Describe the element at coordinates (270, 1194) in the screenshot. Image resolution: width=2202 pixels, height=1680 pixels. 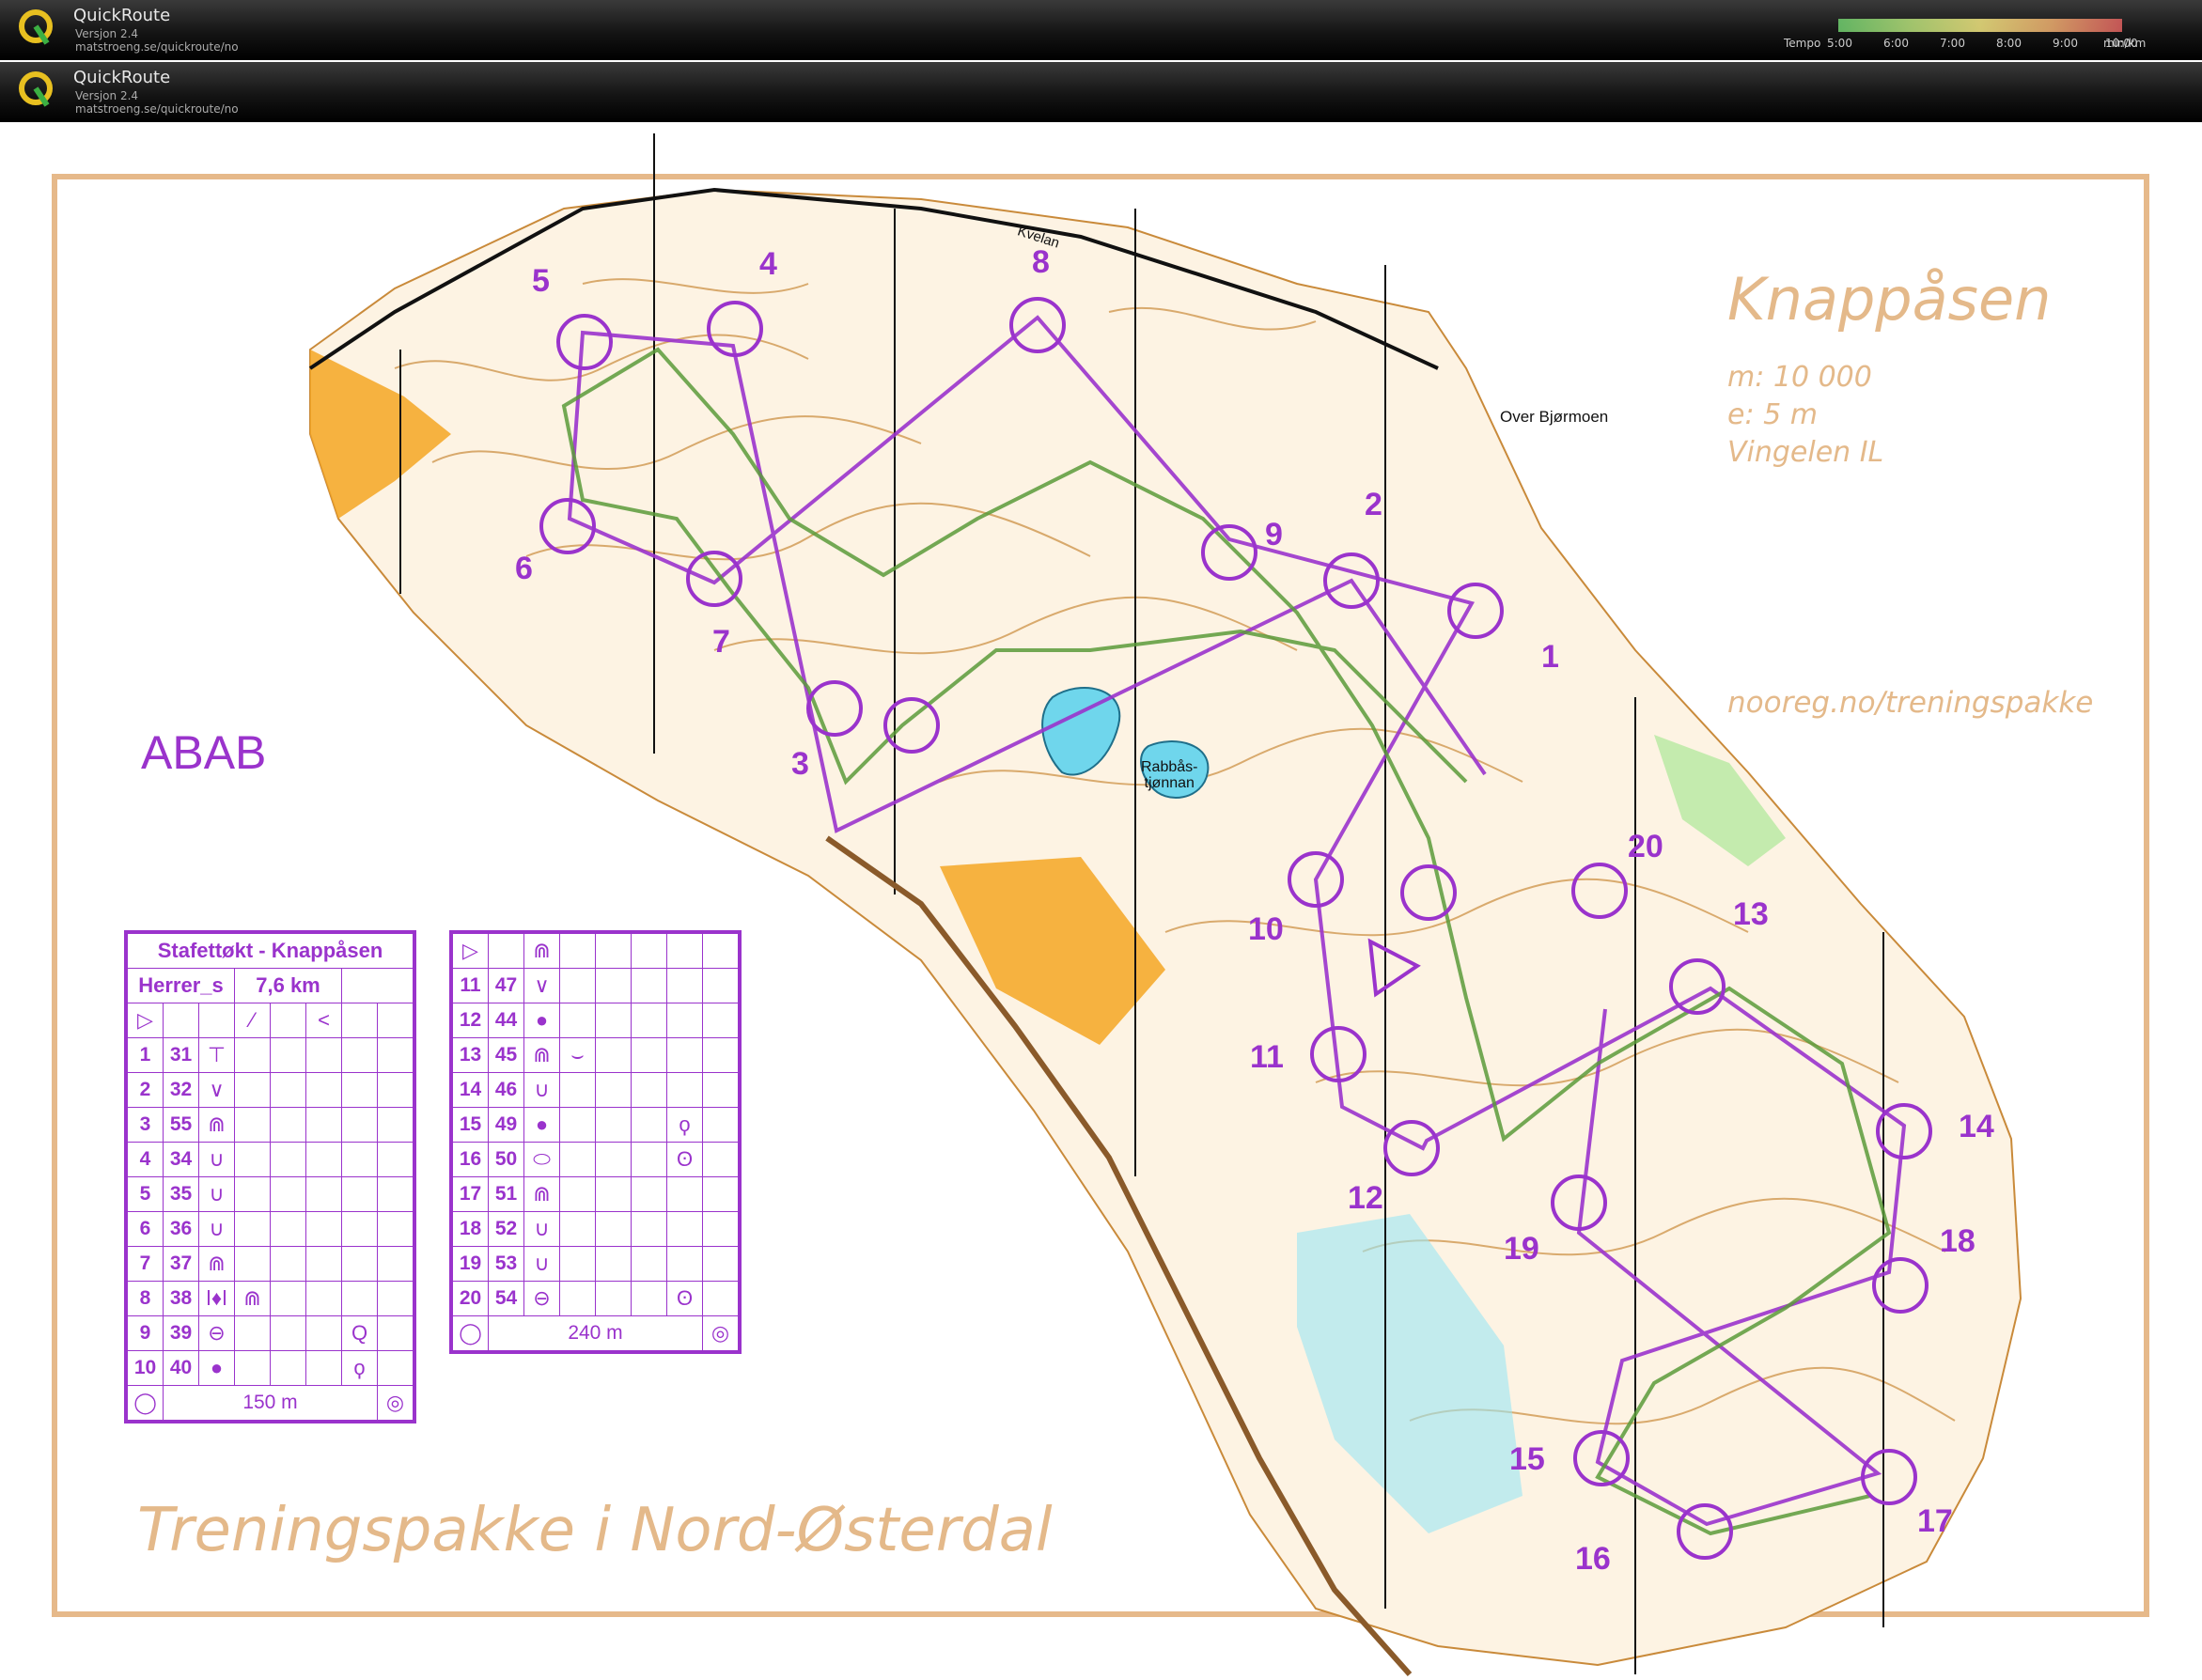
I see `table-row: 5 35 ∪` at that location.